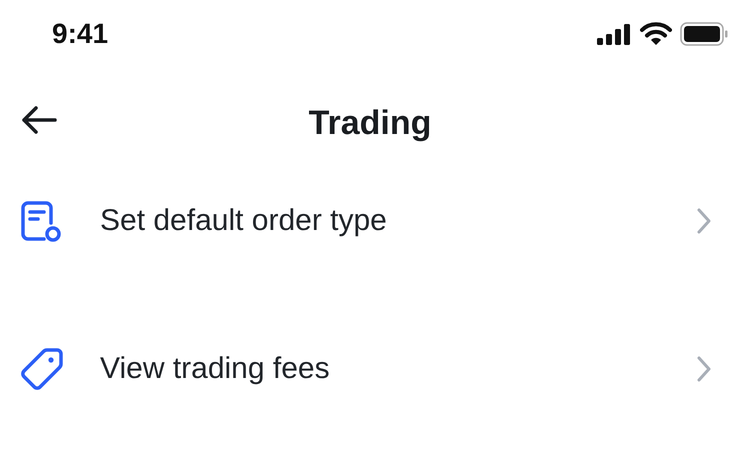 This screenshot has width=740, height=476. What do you see at coordinates (244, 221) in the screenshot?
I see `item-label: Set default order type` at bounding box center [244, 221].